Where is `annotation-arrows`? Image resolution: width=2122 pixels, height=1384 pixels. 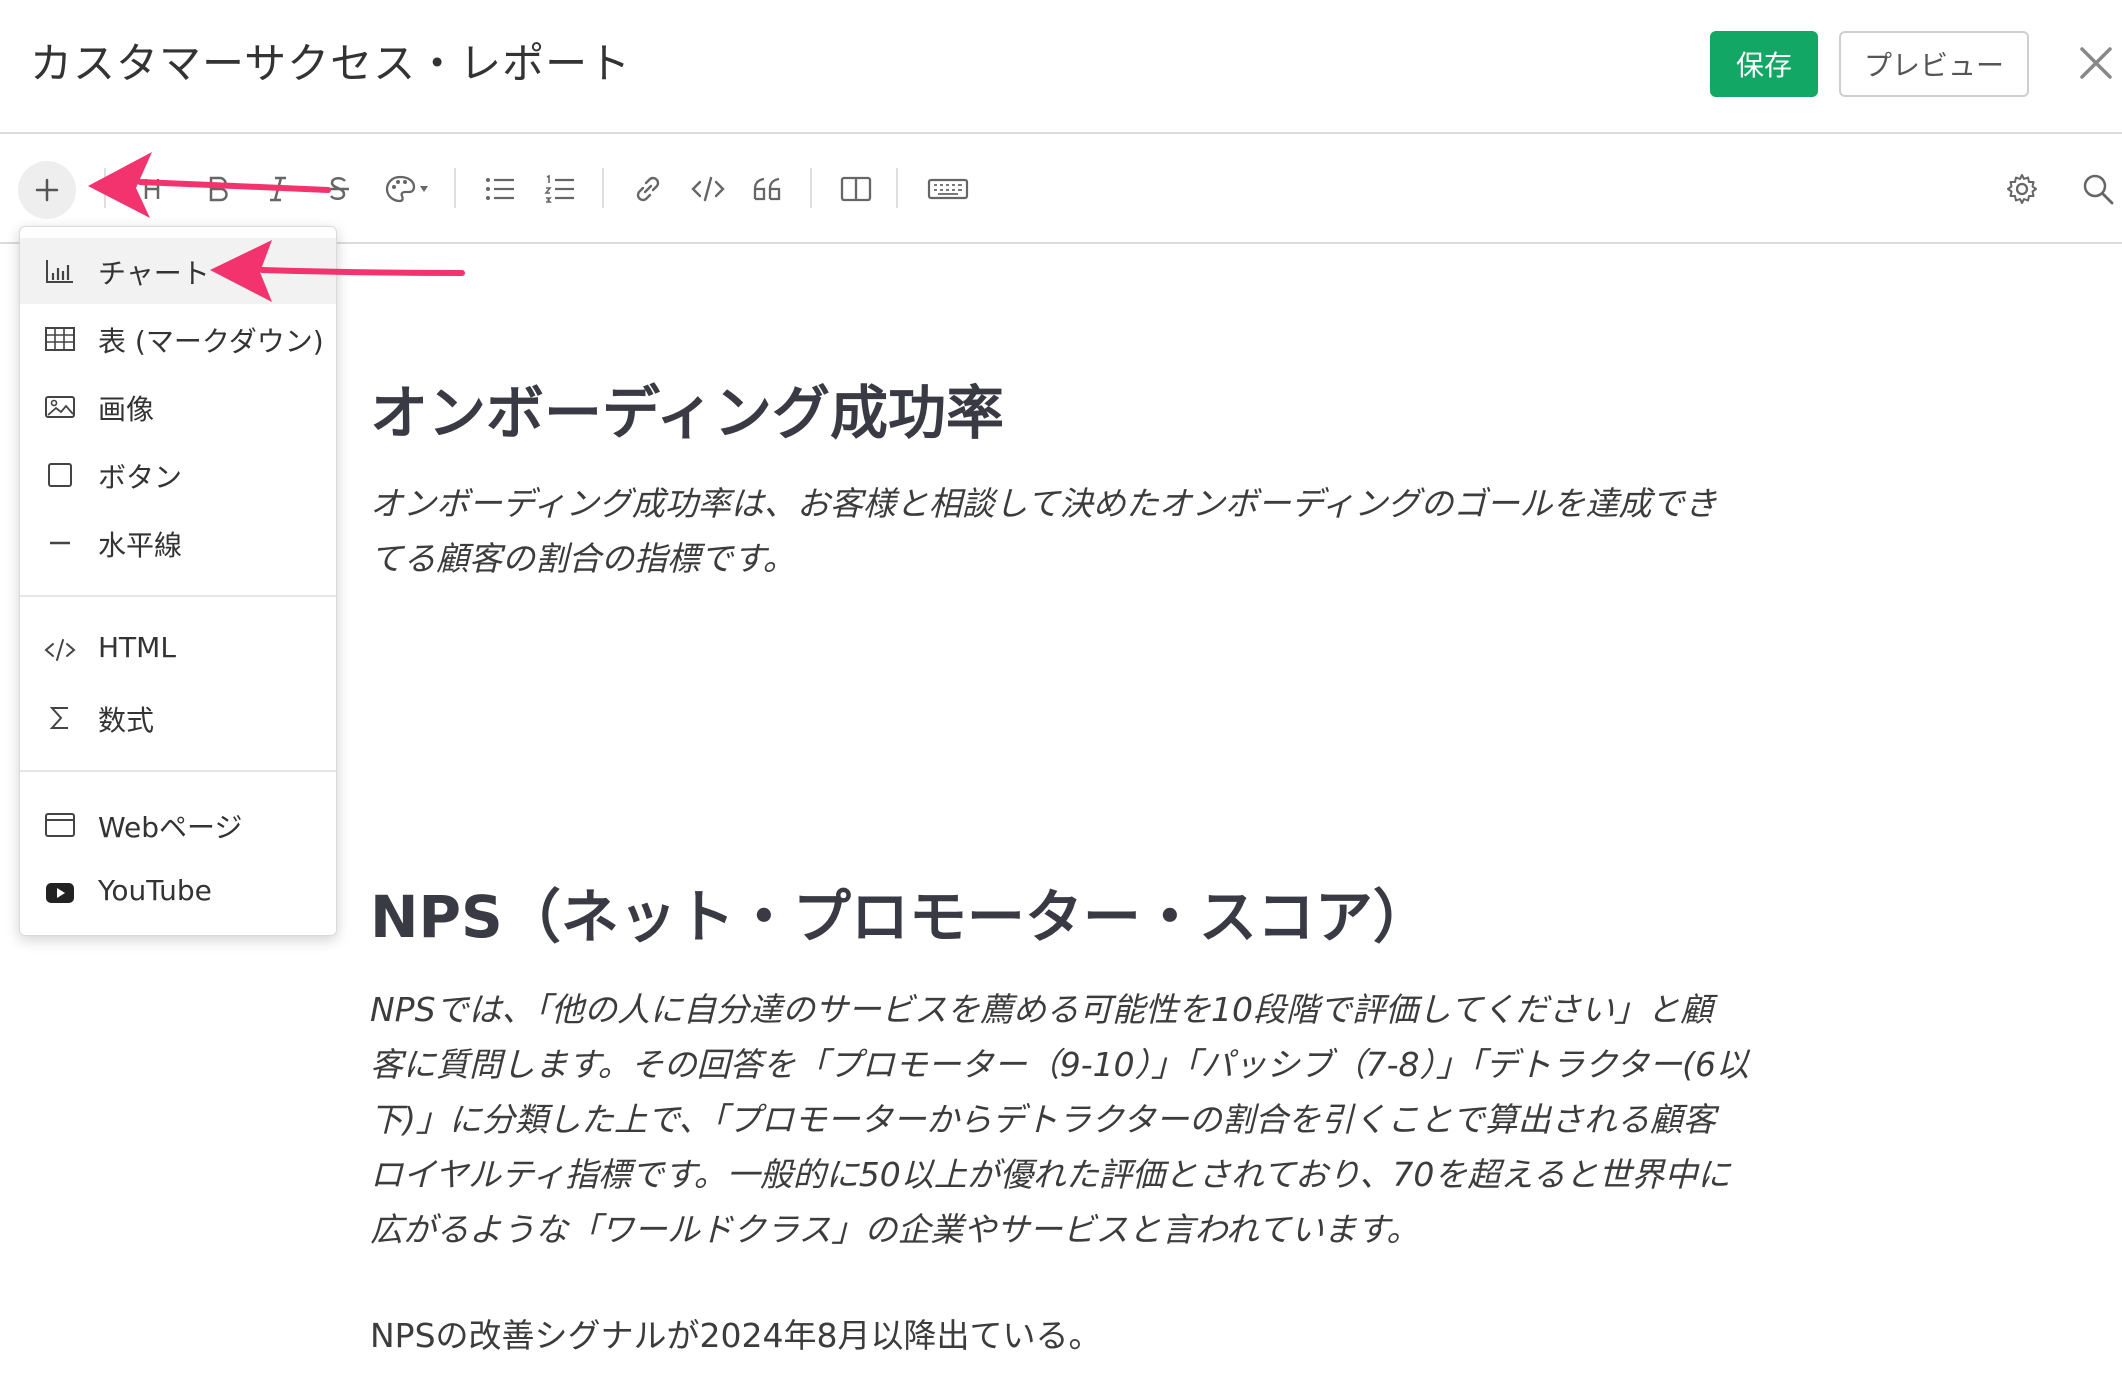
annotation-arrows is located at coordinates (276, 227).